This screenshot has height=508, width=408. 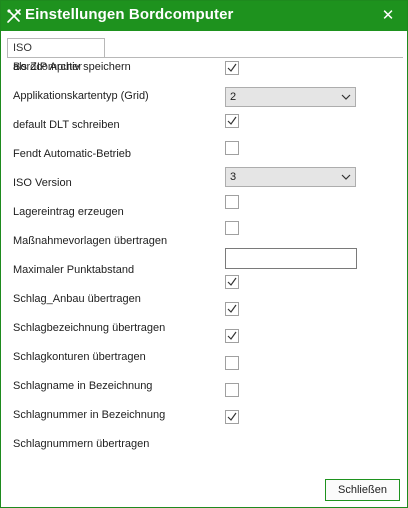 I want to click on label-schlagname: Schlagname in Bezeichnung, so click(x=83, y=386).